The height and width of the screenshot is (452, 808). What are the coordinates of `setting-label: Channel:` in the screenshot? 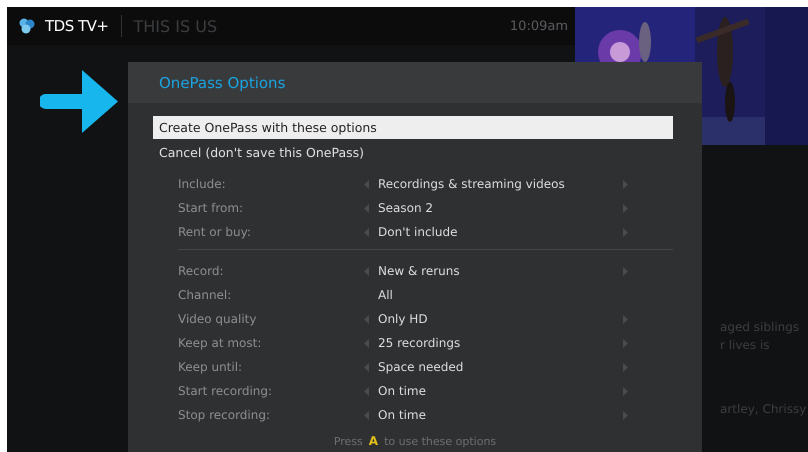 It's located at (205, 295).